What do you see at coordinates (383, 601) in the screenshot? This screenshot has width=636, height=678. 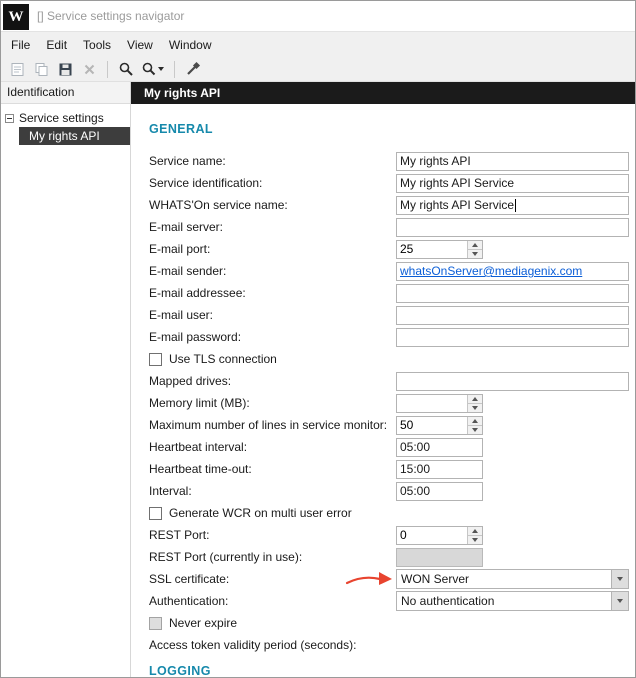 I see `field-row: Authentication: No authentication` at bounding box center [383, 601].